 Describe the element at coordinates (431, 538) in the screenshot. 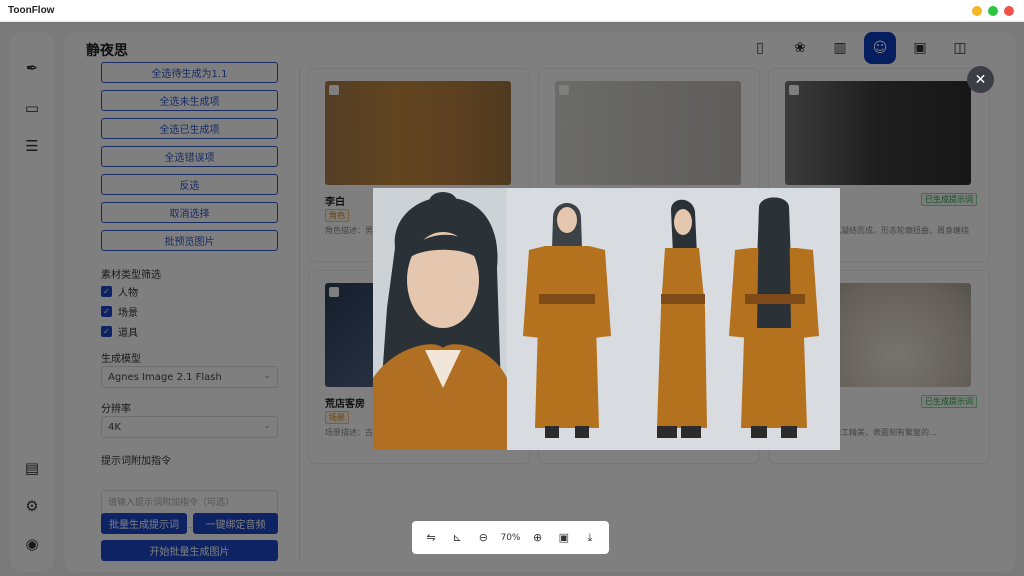

I see `flip-horizontal-icon: ⇋` at that location.